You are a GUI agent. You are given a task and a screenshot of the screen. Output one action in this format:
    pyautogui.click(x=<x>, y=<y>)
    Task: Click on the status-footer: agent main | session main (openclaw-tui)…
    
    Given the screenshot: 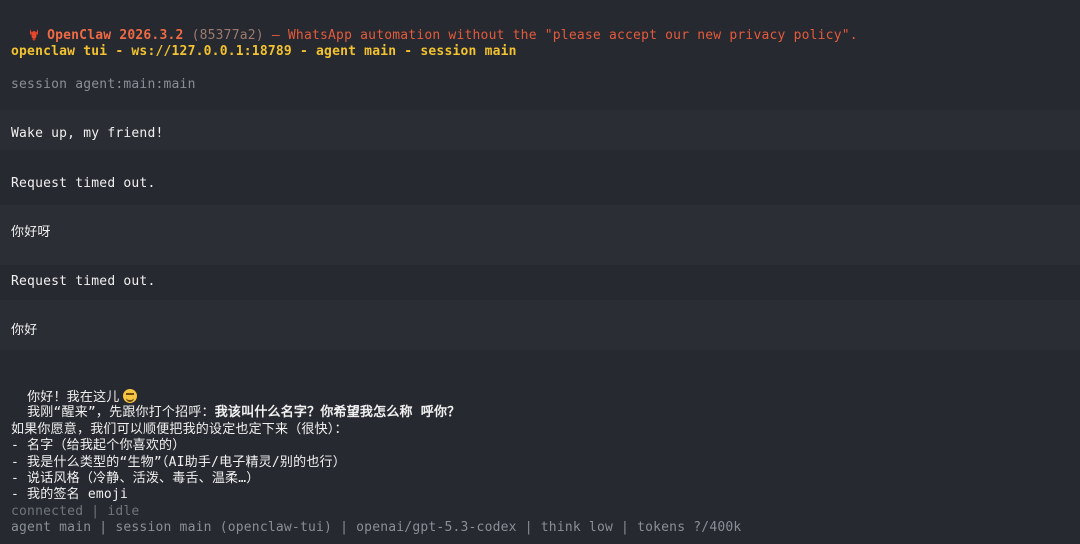 What is the action you would take?
    pyautogui.click(x=376, y=527)
    